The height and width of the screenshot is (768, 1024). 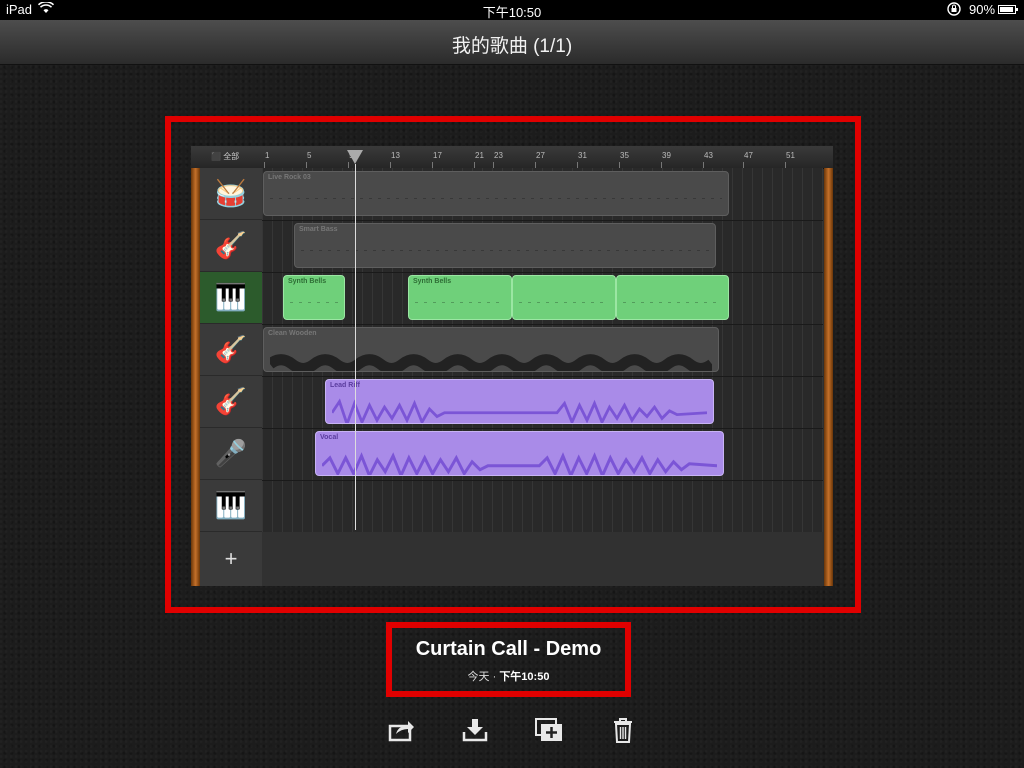 I want to click on navigation-bar: 我的歌曲 (1/1), so click(x=512, y=42).